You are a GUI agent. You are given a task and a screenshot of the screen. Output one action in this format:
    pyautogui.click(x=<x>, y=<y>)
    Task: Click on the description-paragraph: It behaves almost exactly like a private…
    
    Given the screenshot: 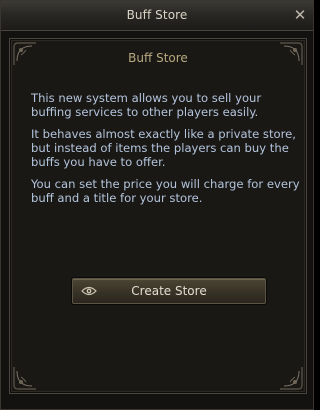 What is the action you would take?
    pyautogui.click(x=163, y=148)
    